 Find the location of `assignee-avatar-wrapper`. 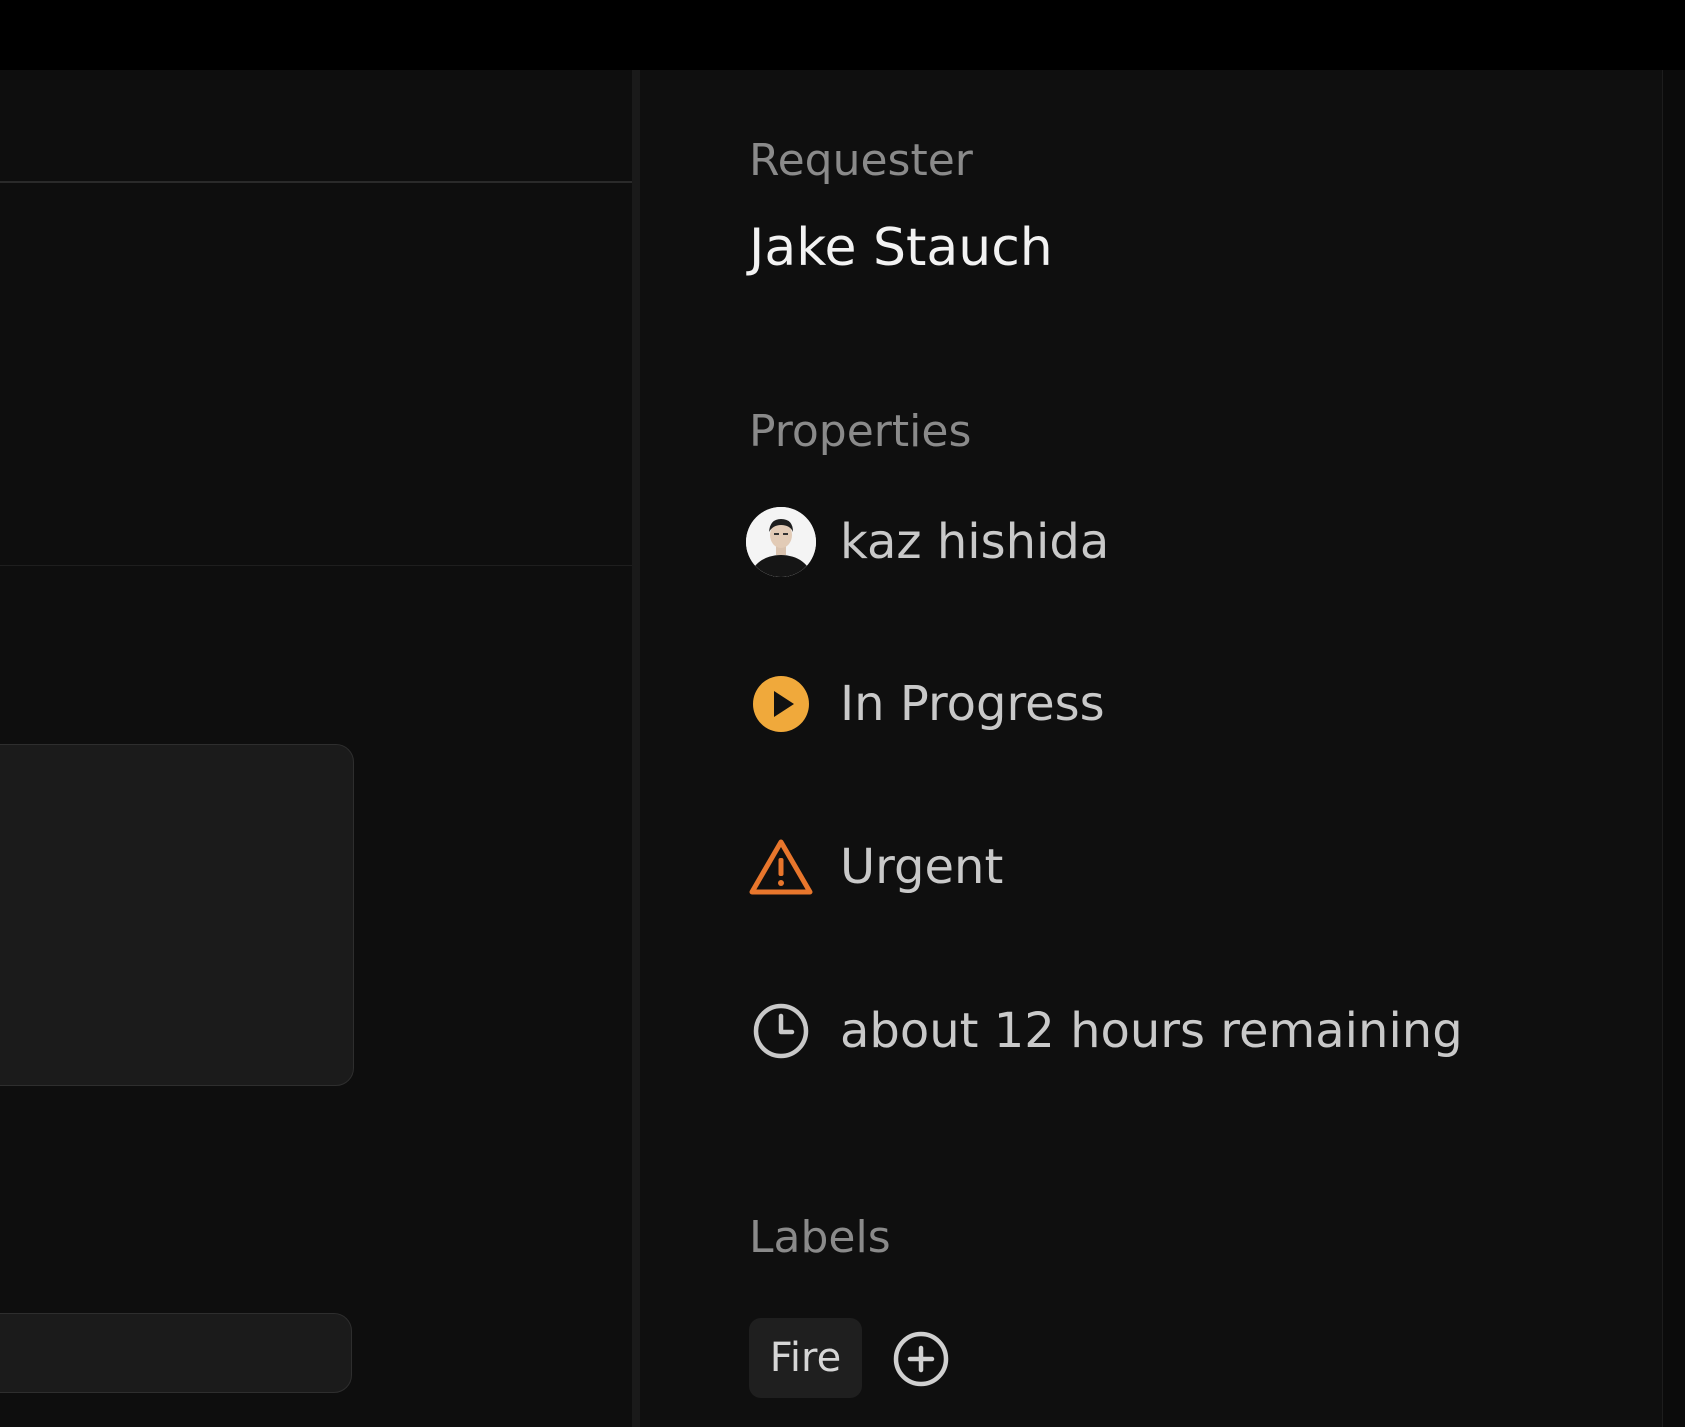

assignee-avatar-wrapper is located at coordinates (781, 542).